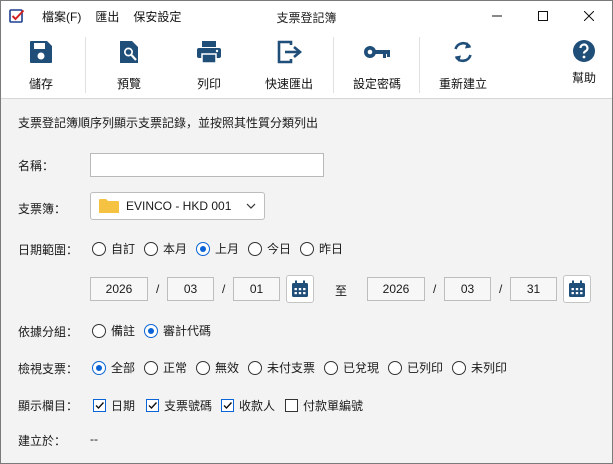 This screenshot has width=613, height=464. What do you see at coordinates (289, 65) in the screenshot?
I see `quick-export-button: 快速匯出` at bounding box center [289, 65].